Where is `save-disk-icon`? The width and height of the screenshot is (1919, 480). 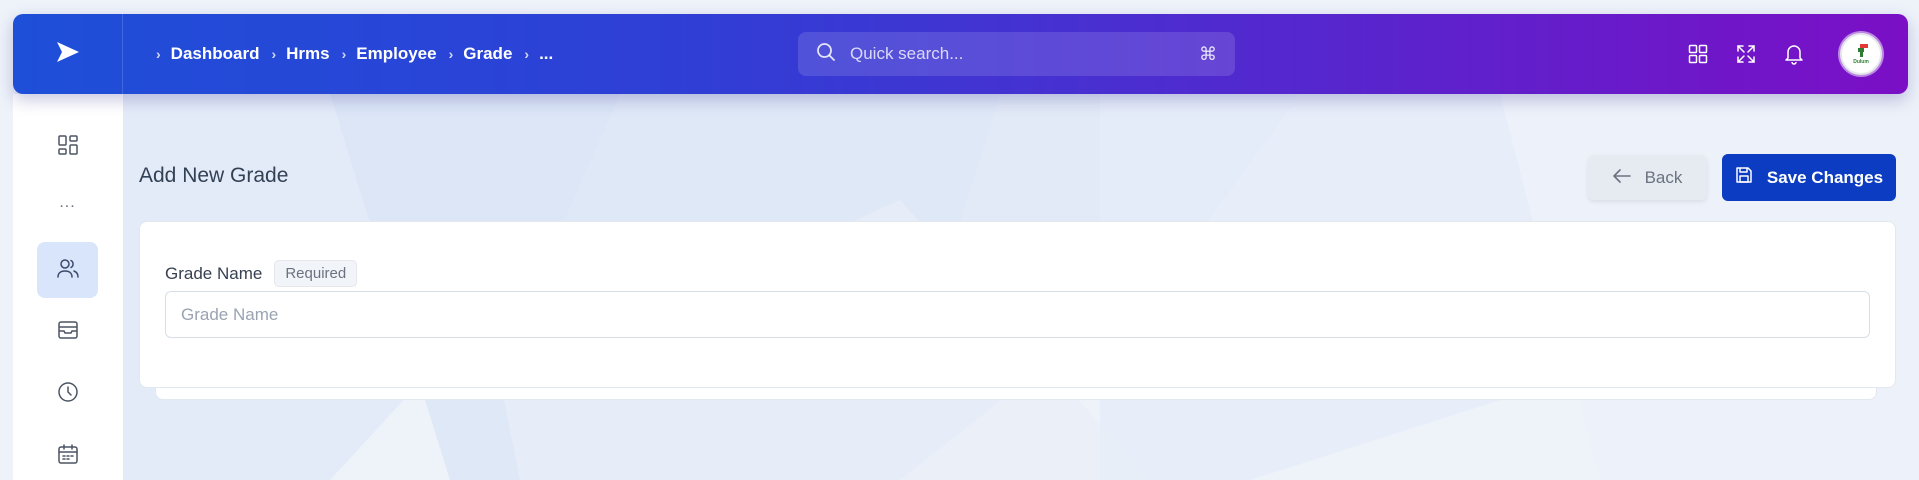
save-disk-icon is located at coordinates (1744, 177).